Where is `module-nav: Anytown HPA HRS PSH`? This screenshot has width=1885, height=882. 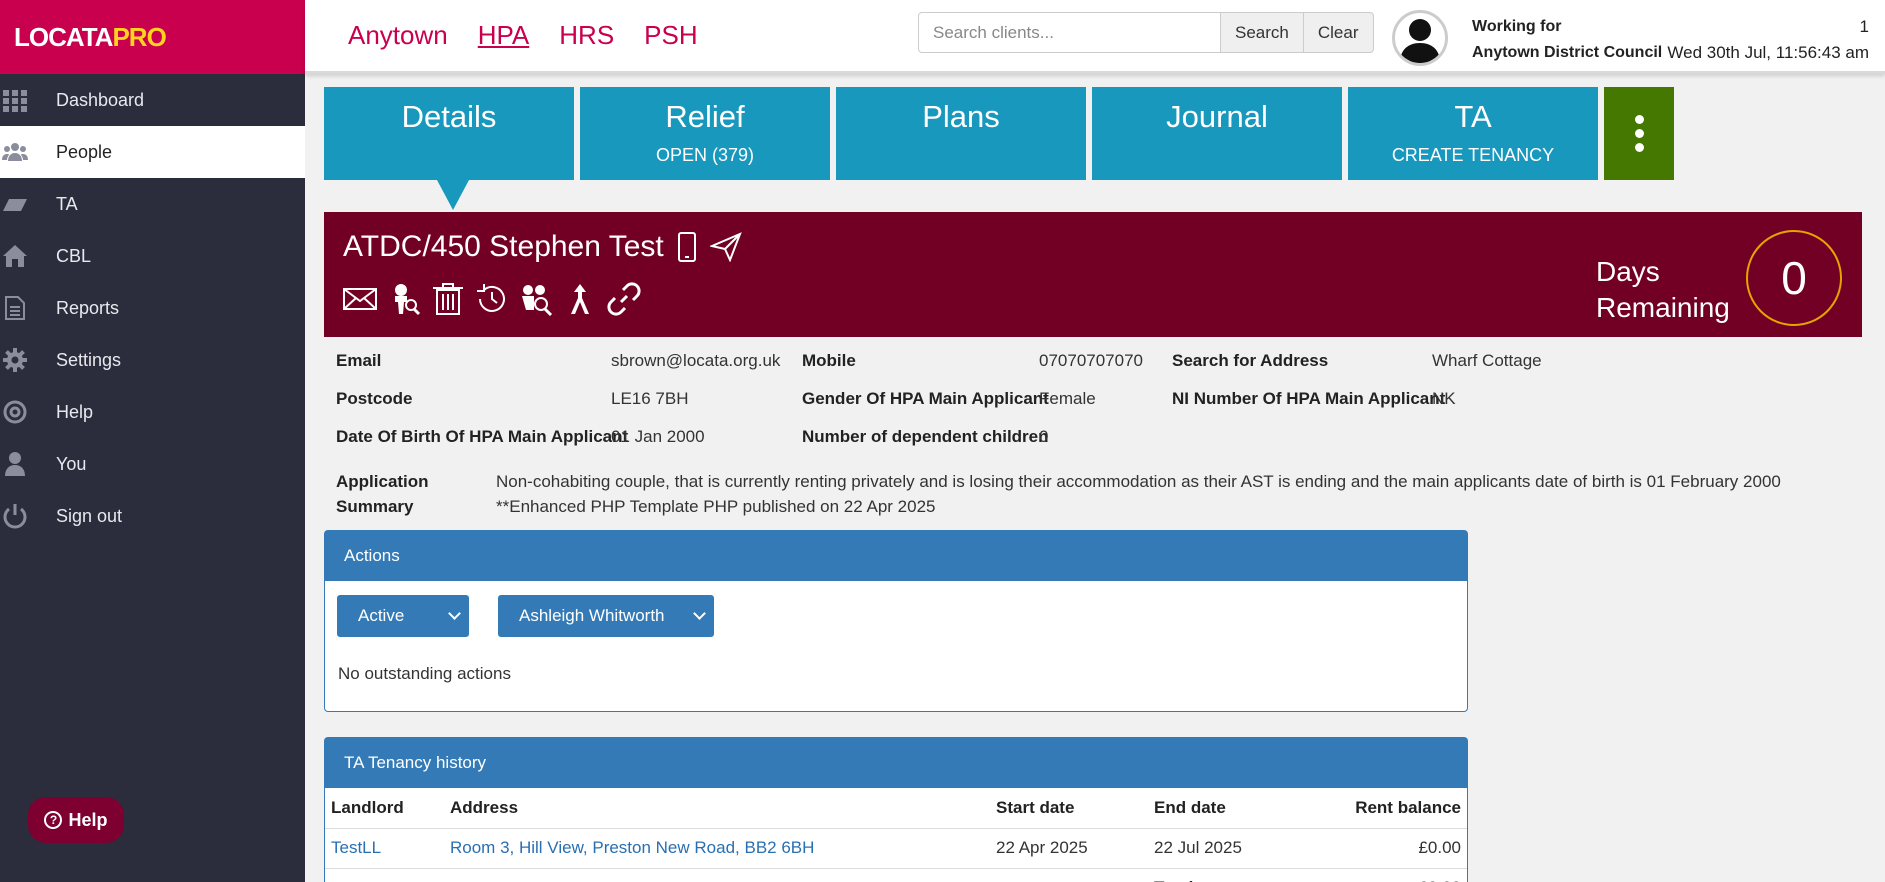
module-nav: Anytown HPA HRS PSH is located at coordinates (523, 35).